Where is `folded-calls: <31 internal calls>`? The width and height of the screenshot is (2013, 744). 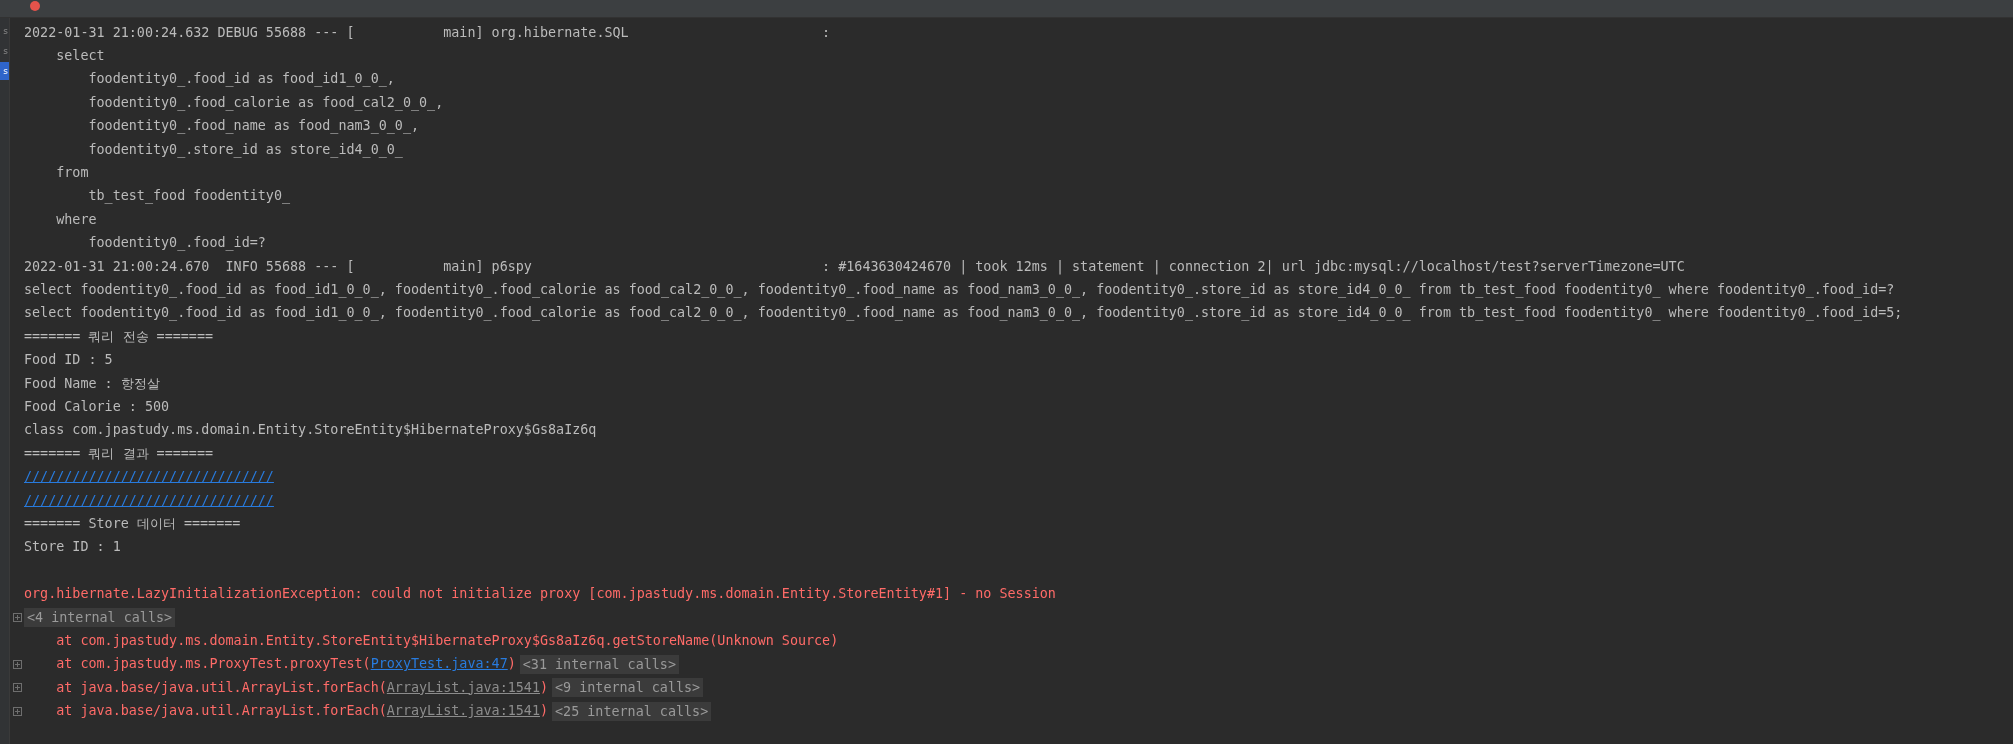
folded-calls: <31 internal calls> is located at coordinates (599, 664).